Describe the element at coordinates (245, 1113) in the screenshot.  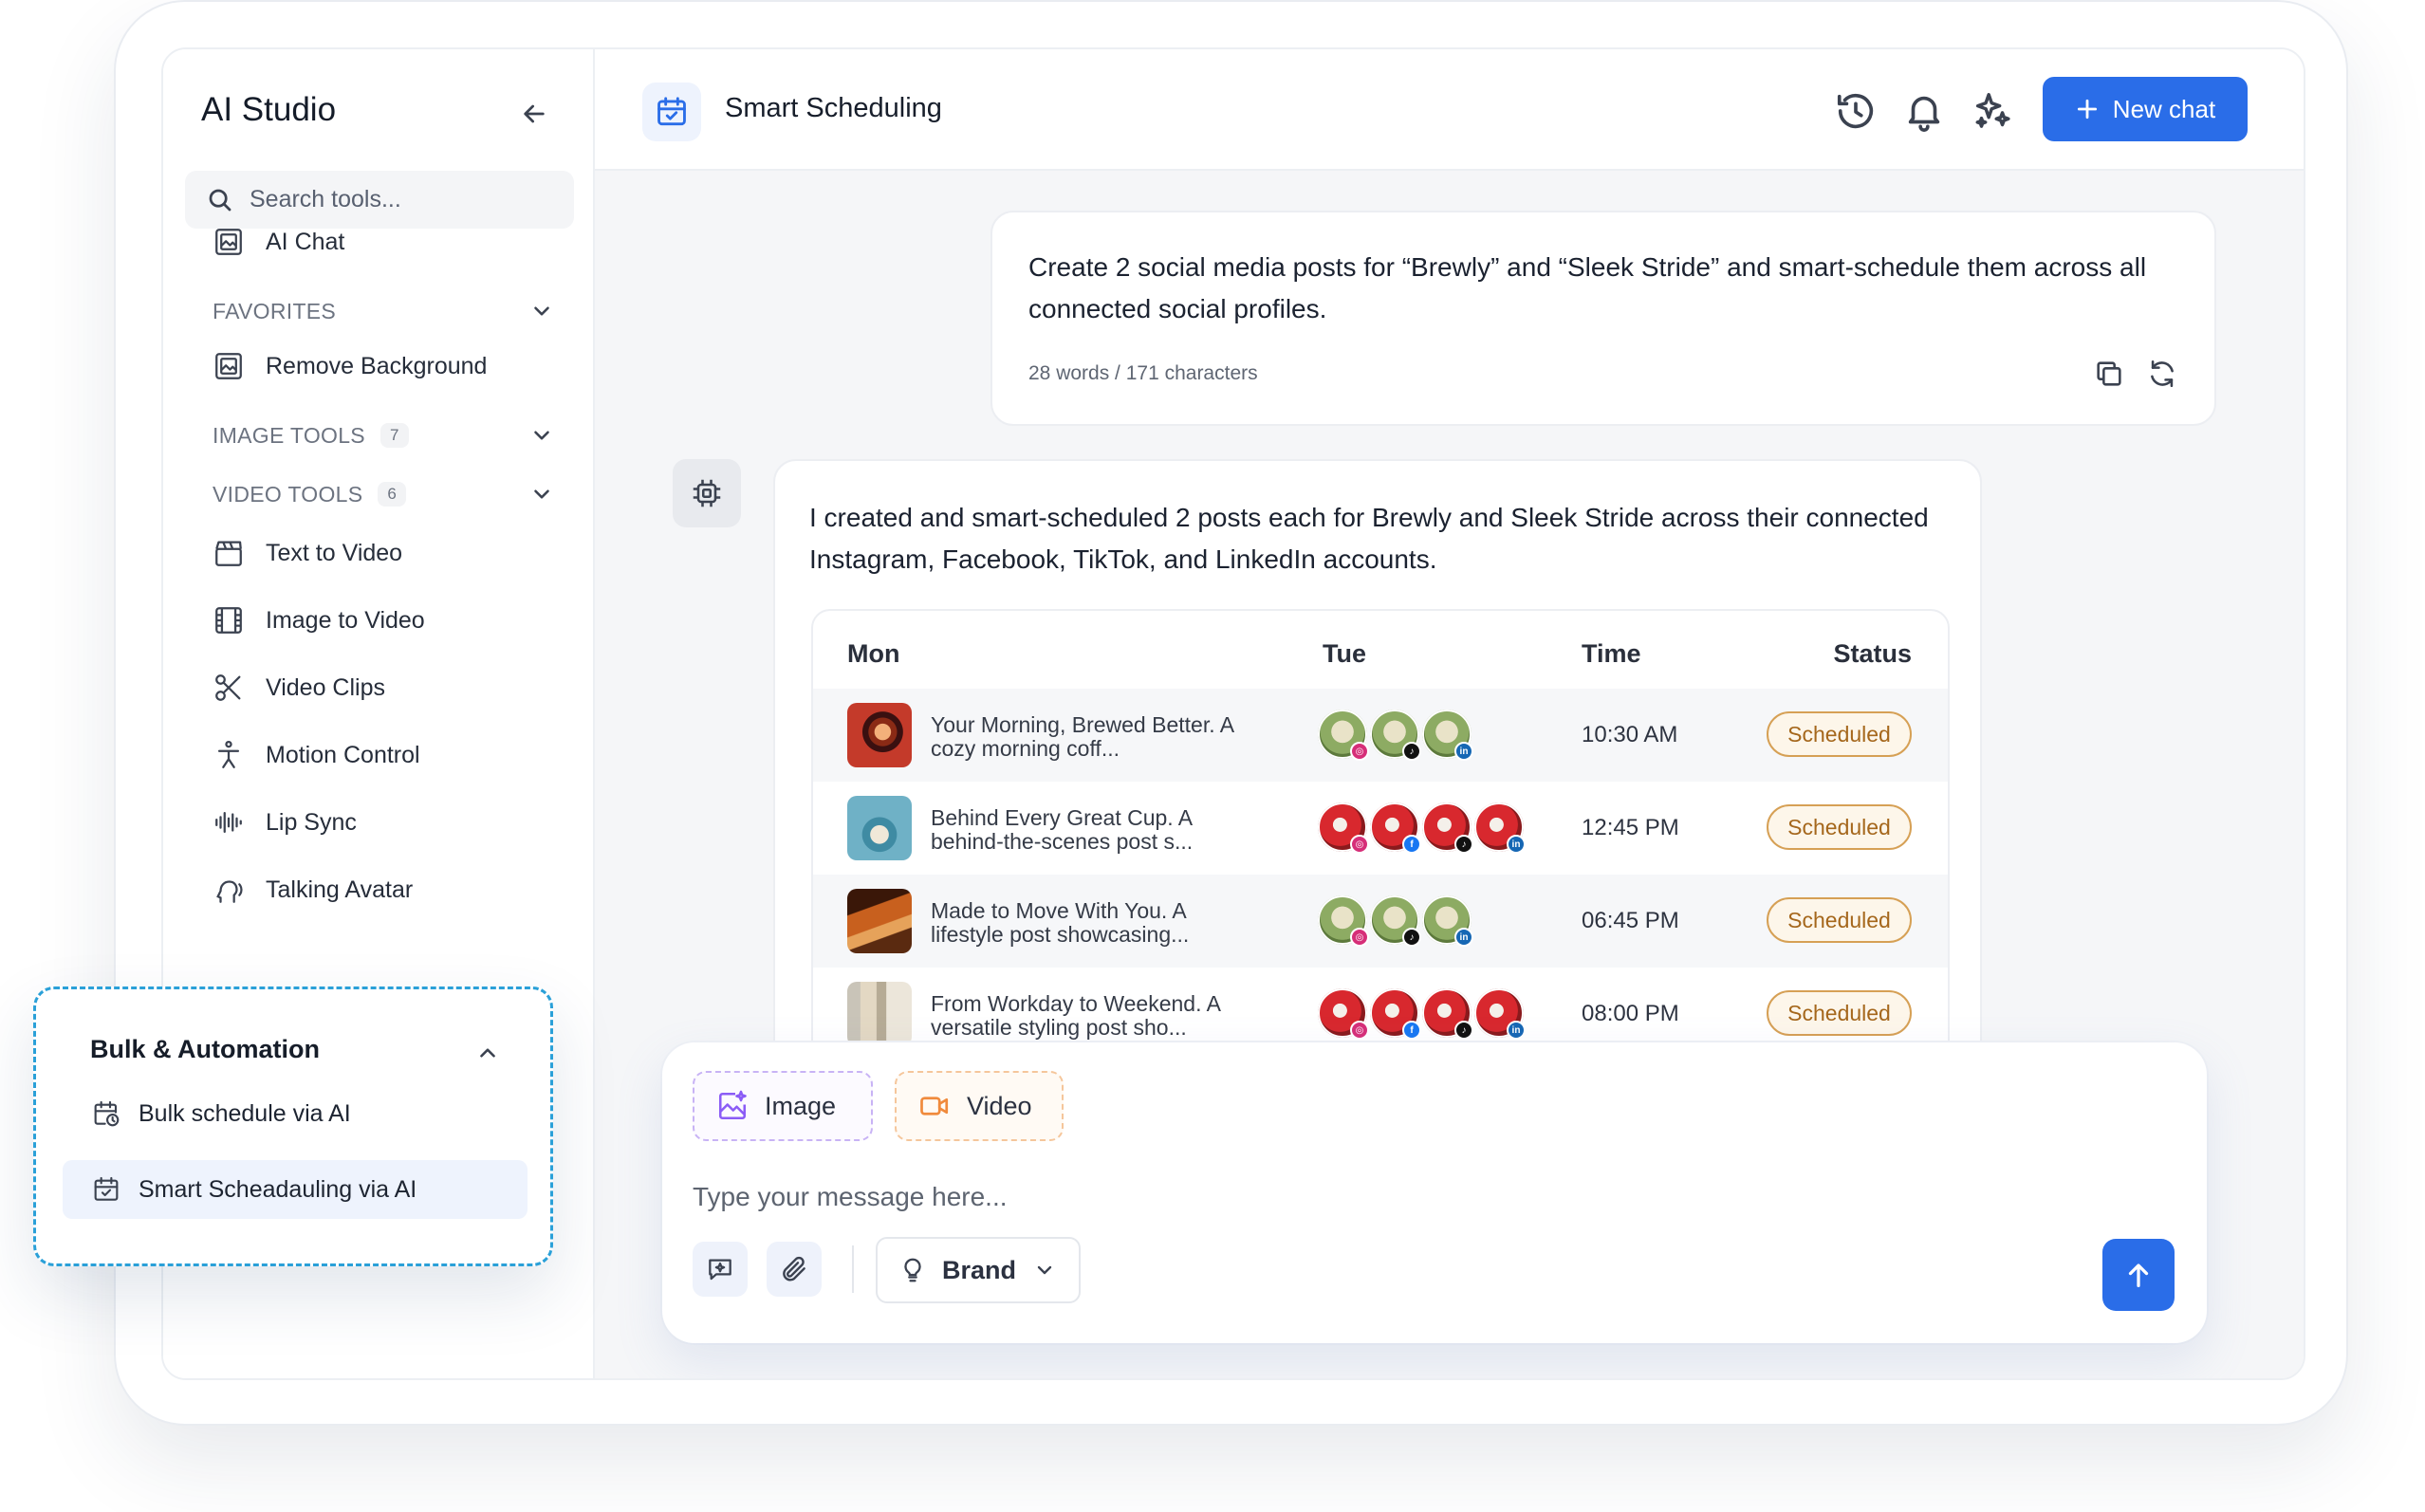
I see `bulk-item-label: Bulk schedule via AI` at that location.